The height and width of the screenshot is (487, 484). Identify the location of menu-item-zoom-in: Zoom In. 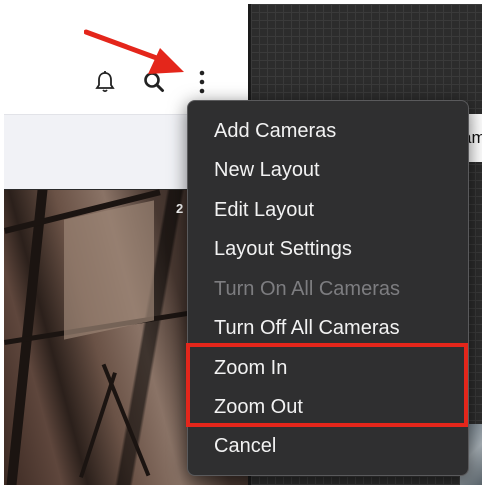
(250, 368).